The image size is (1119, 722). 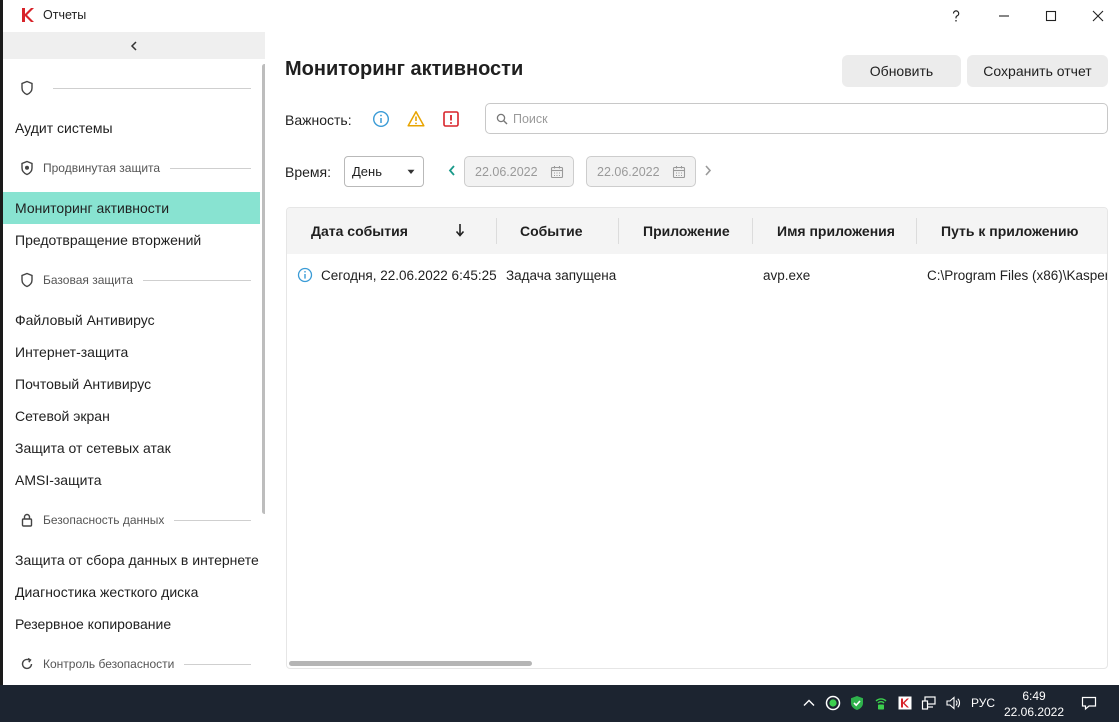 I want to click on chevron-right-icon, so click(x=708, y=170).